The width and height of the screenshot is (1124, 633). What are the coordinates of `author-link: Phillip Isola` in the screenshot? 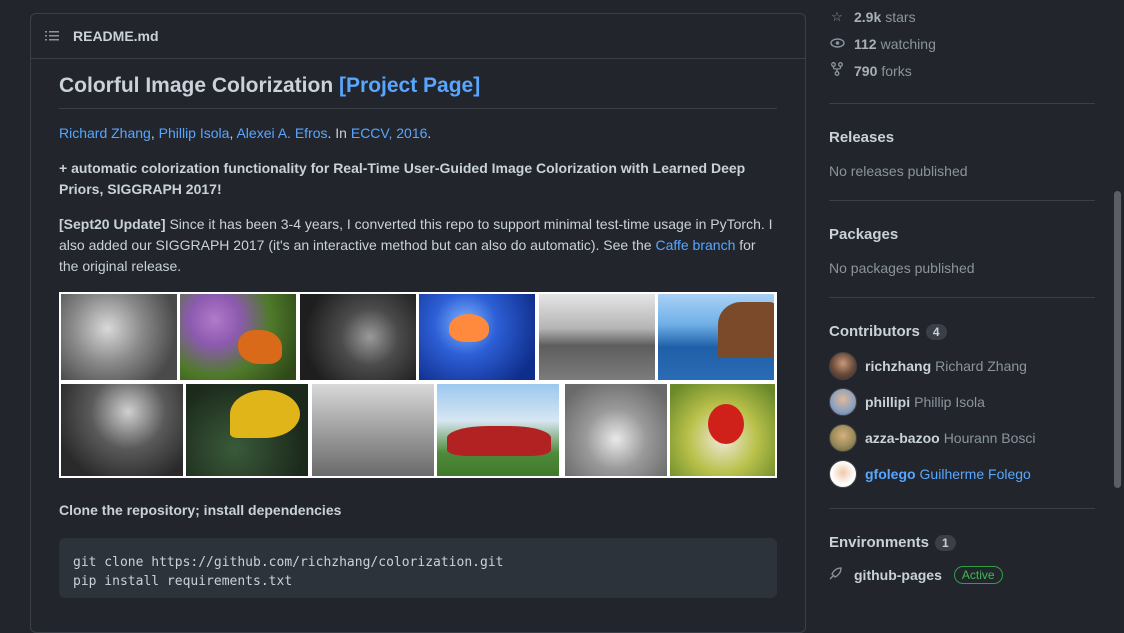 It's located at (194, 133).